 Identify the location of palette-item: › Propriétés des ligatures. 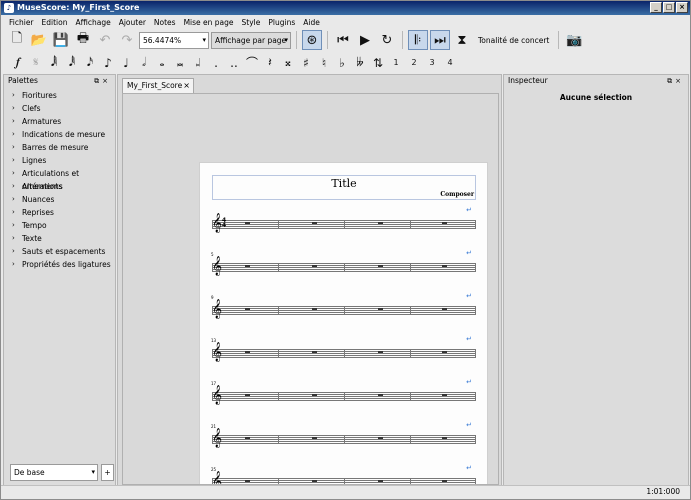
(59, 264).